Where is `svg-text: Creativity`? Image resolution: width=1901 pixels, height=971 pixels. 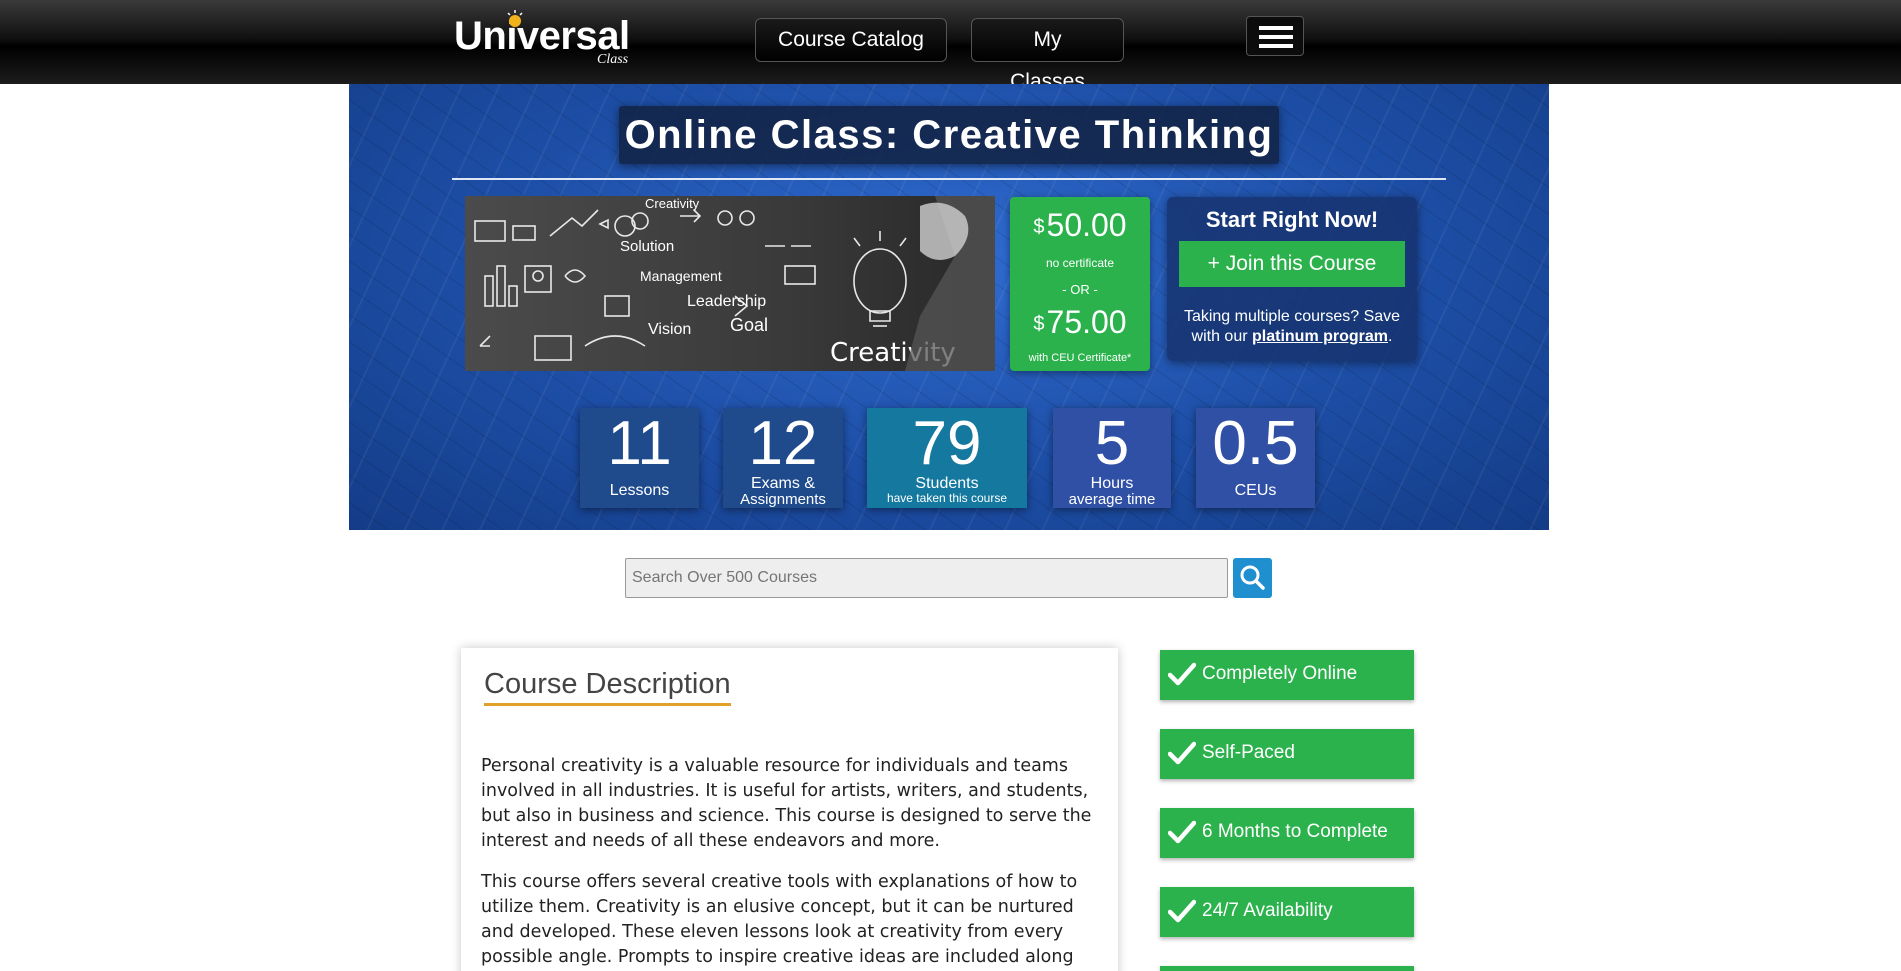
svg-text: Creativity is located at coordinates (672, 203).